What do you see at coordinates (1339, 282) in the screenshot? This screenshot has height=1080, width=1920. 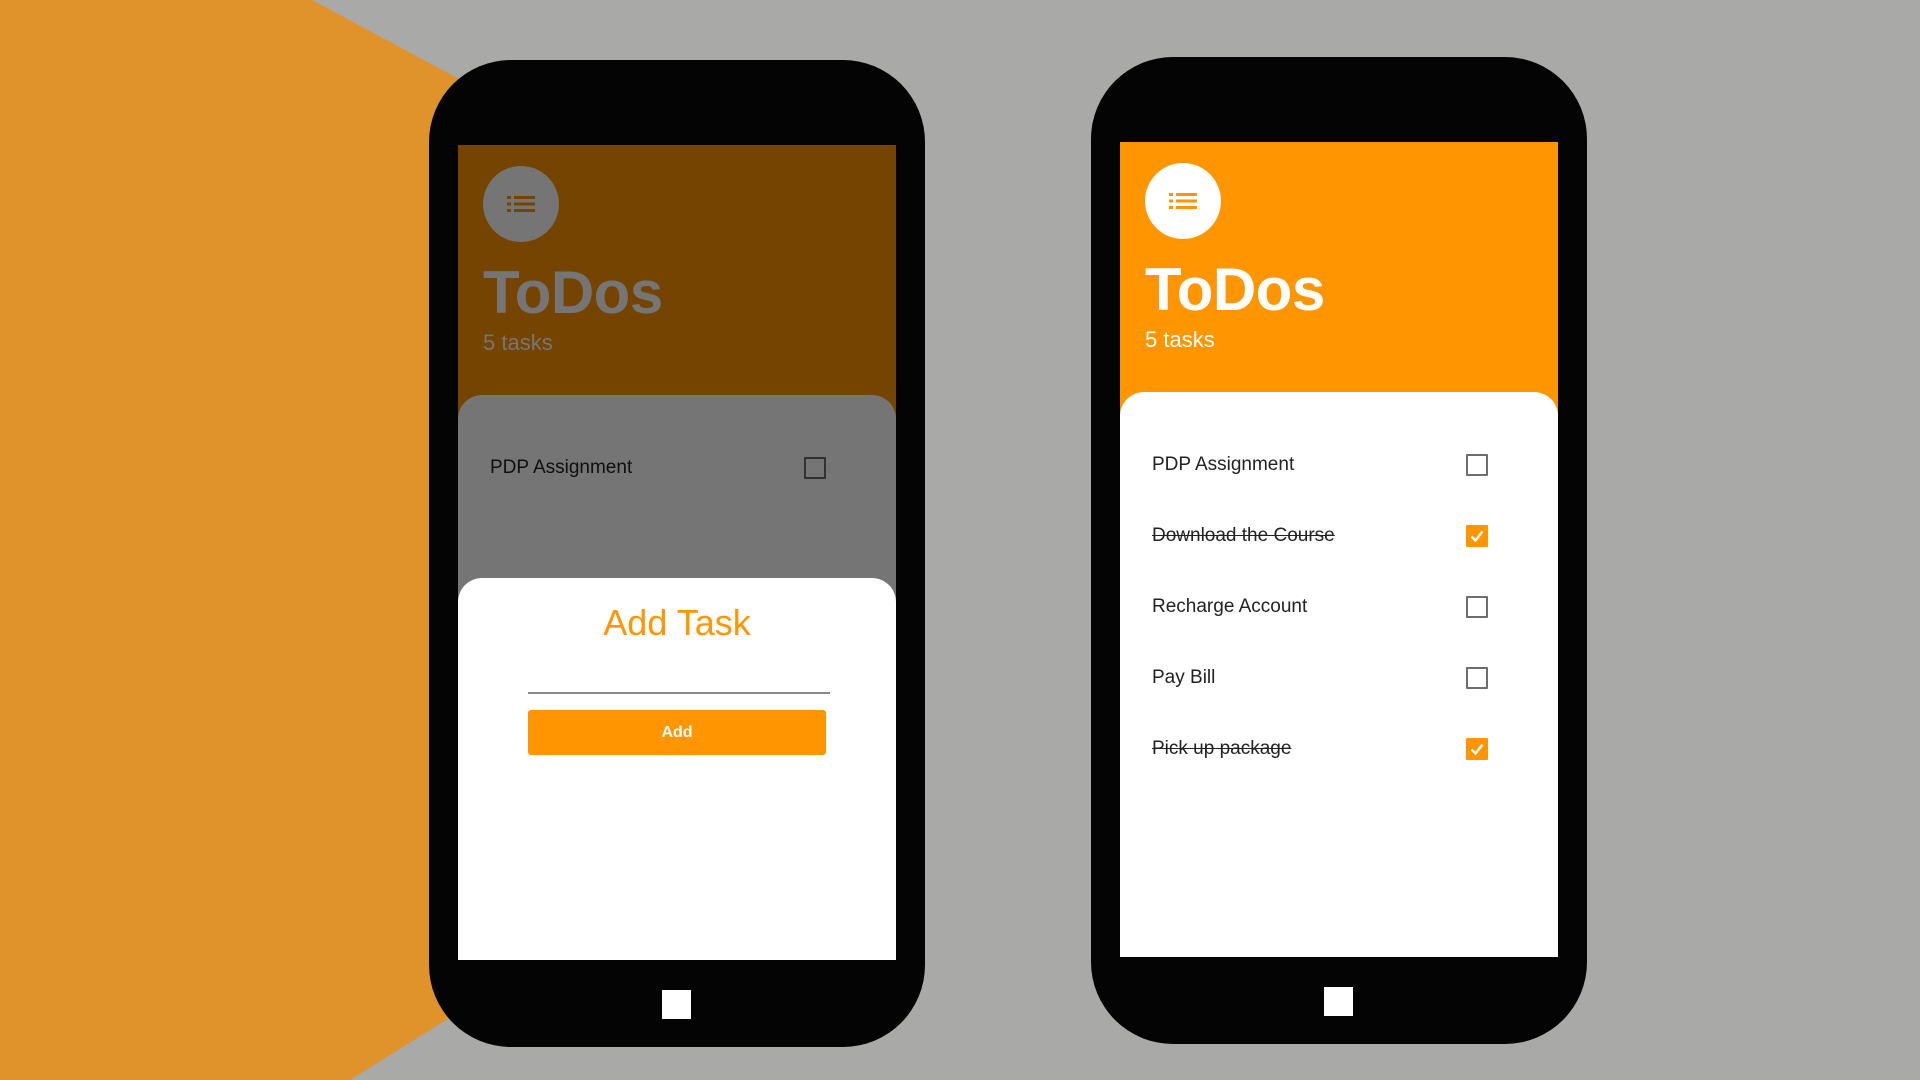 I see `app-header: ToDos 5 tasks` at bounding box center [1339, 282].